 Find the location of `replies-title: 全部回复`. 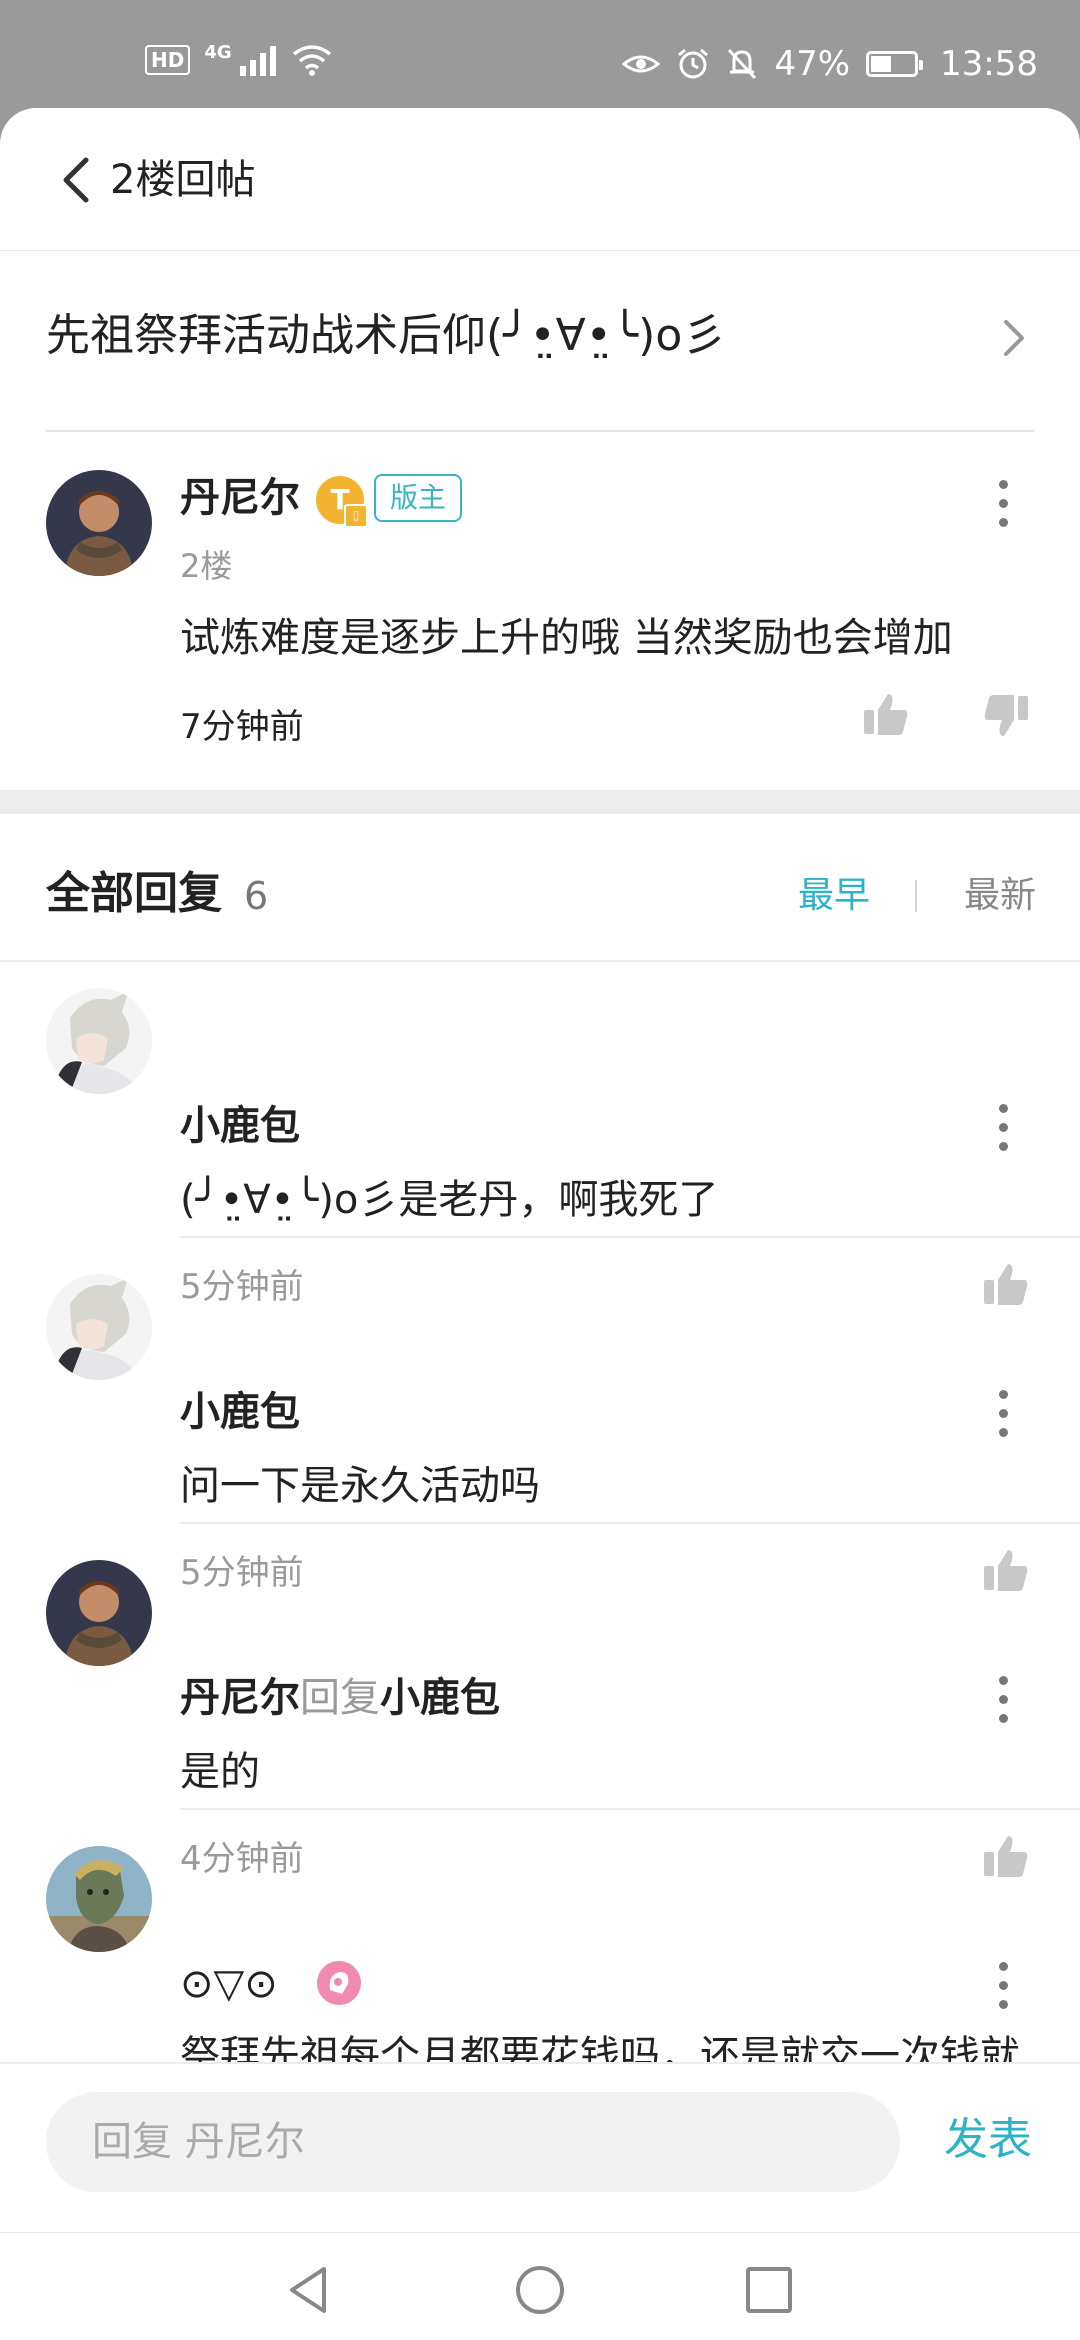

replies-title: 全部回复 is located at coordinates (134, 893).